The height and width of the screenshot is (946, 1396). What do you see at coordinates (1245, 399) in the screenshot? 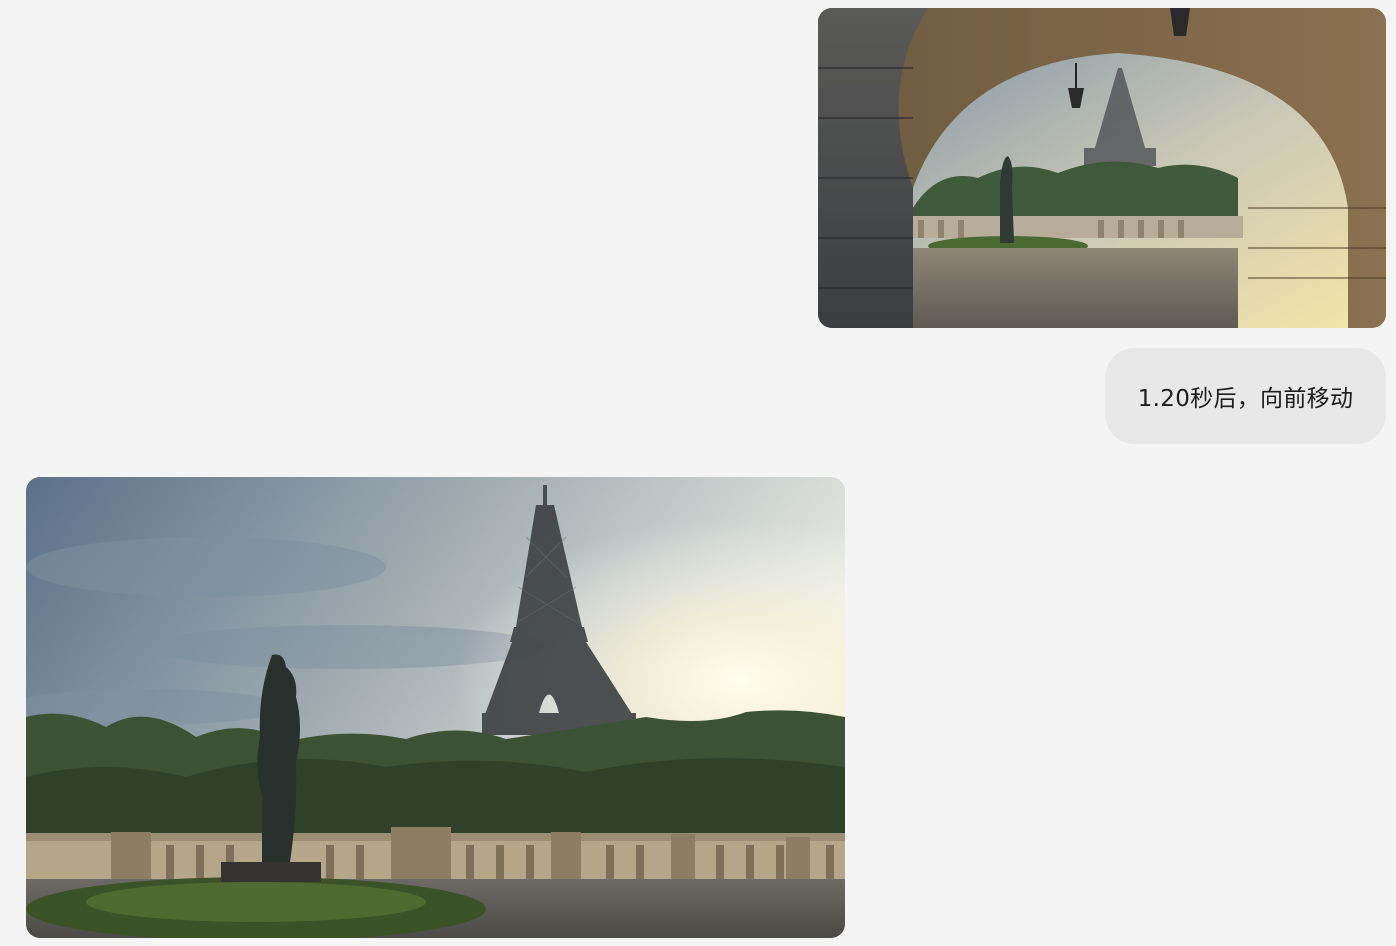
I see `user-message-text: 1.20秒后，向前移动` at bounding box center [1245, 399].